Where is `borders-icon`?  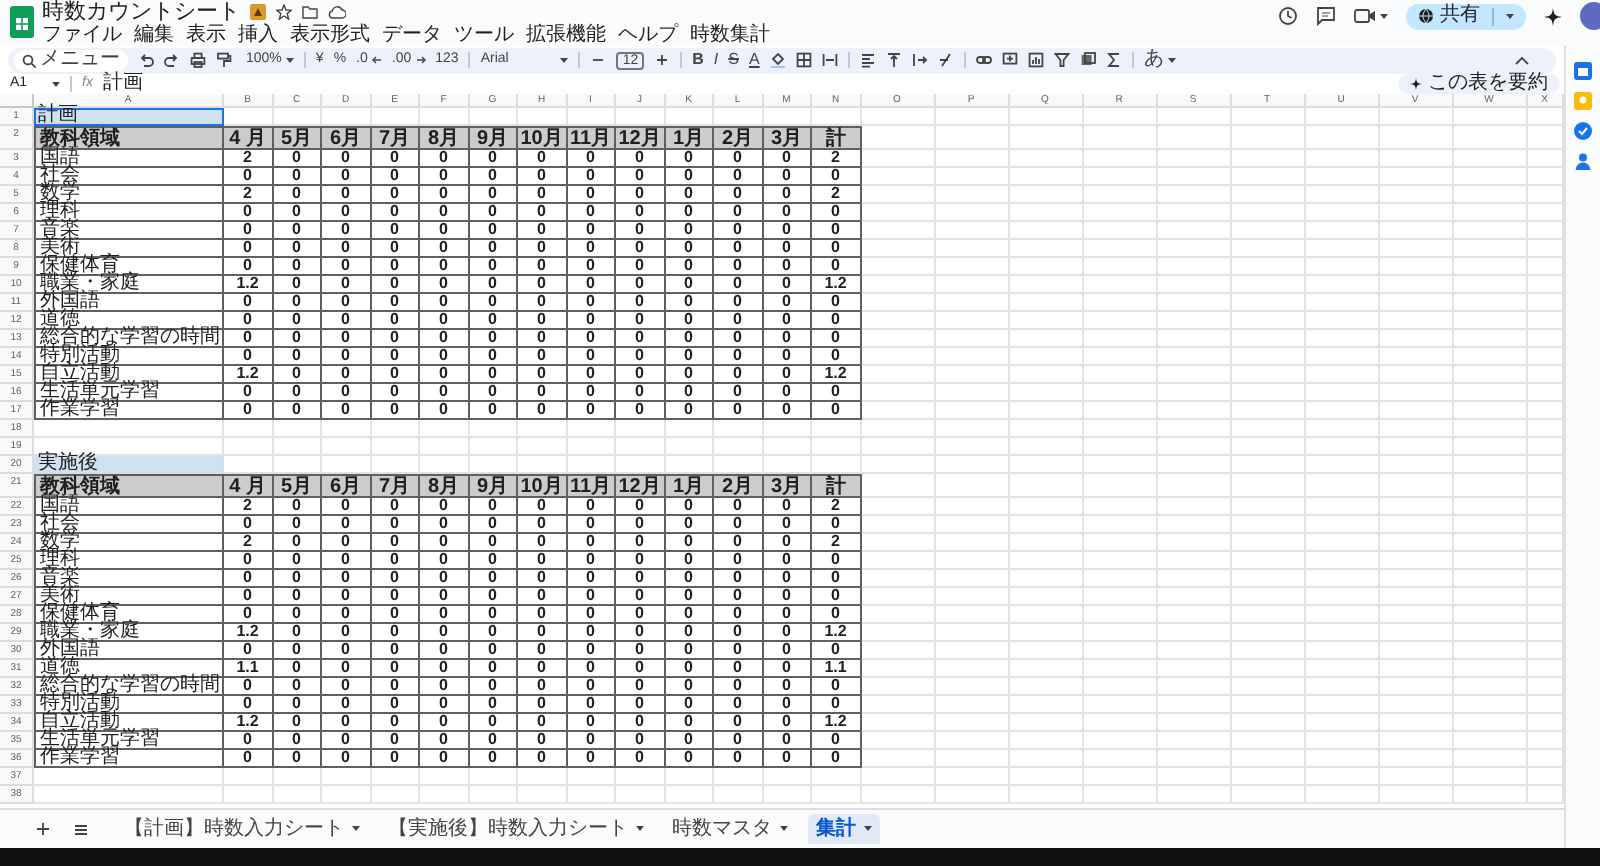 borders-icon is located at coordinates (803, 60).